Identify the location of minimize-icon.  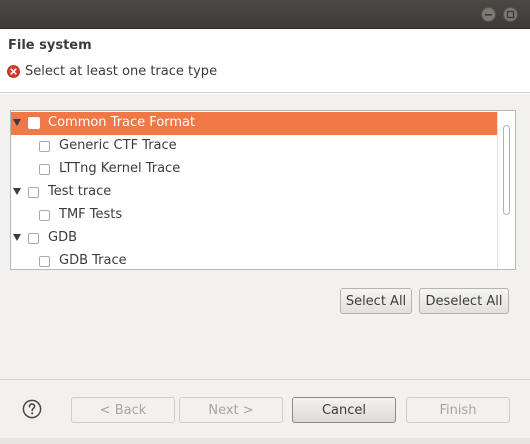
(488, 15).